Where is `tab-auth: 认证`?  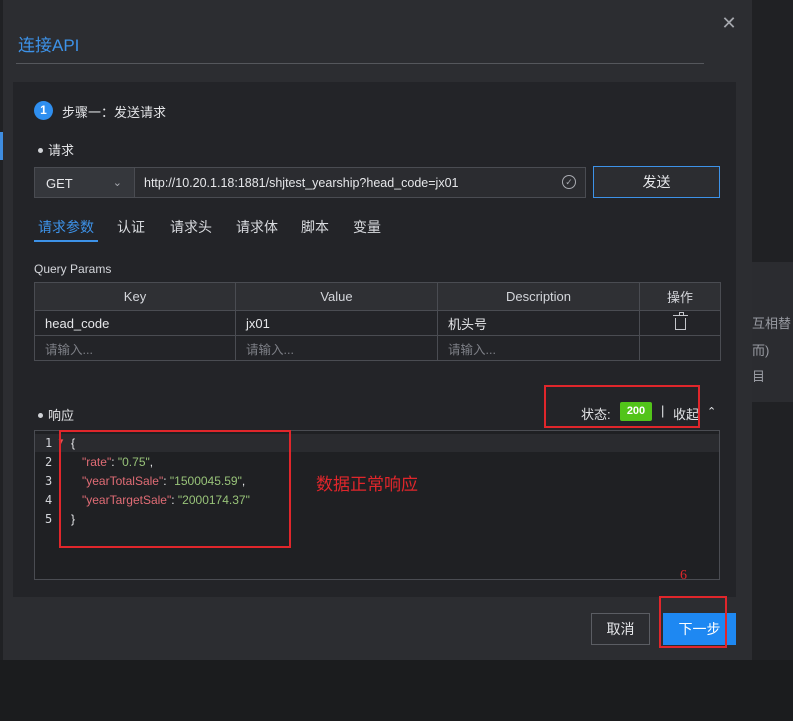
tab-auth: 认证 is located at coordinates (131, 227).